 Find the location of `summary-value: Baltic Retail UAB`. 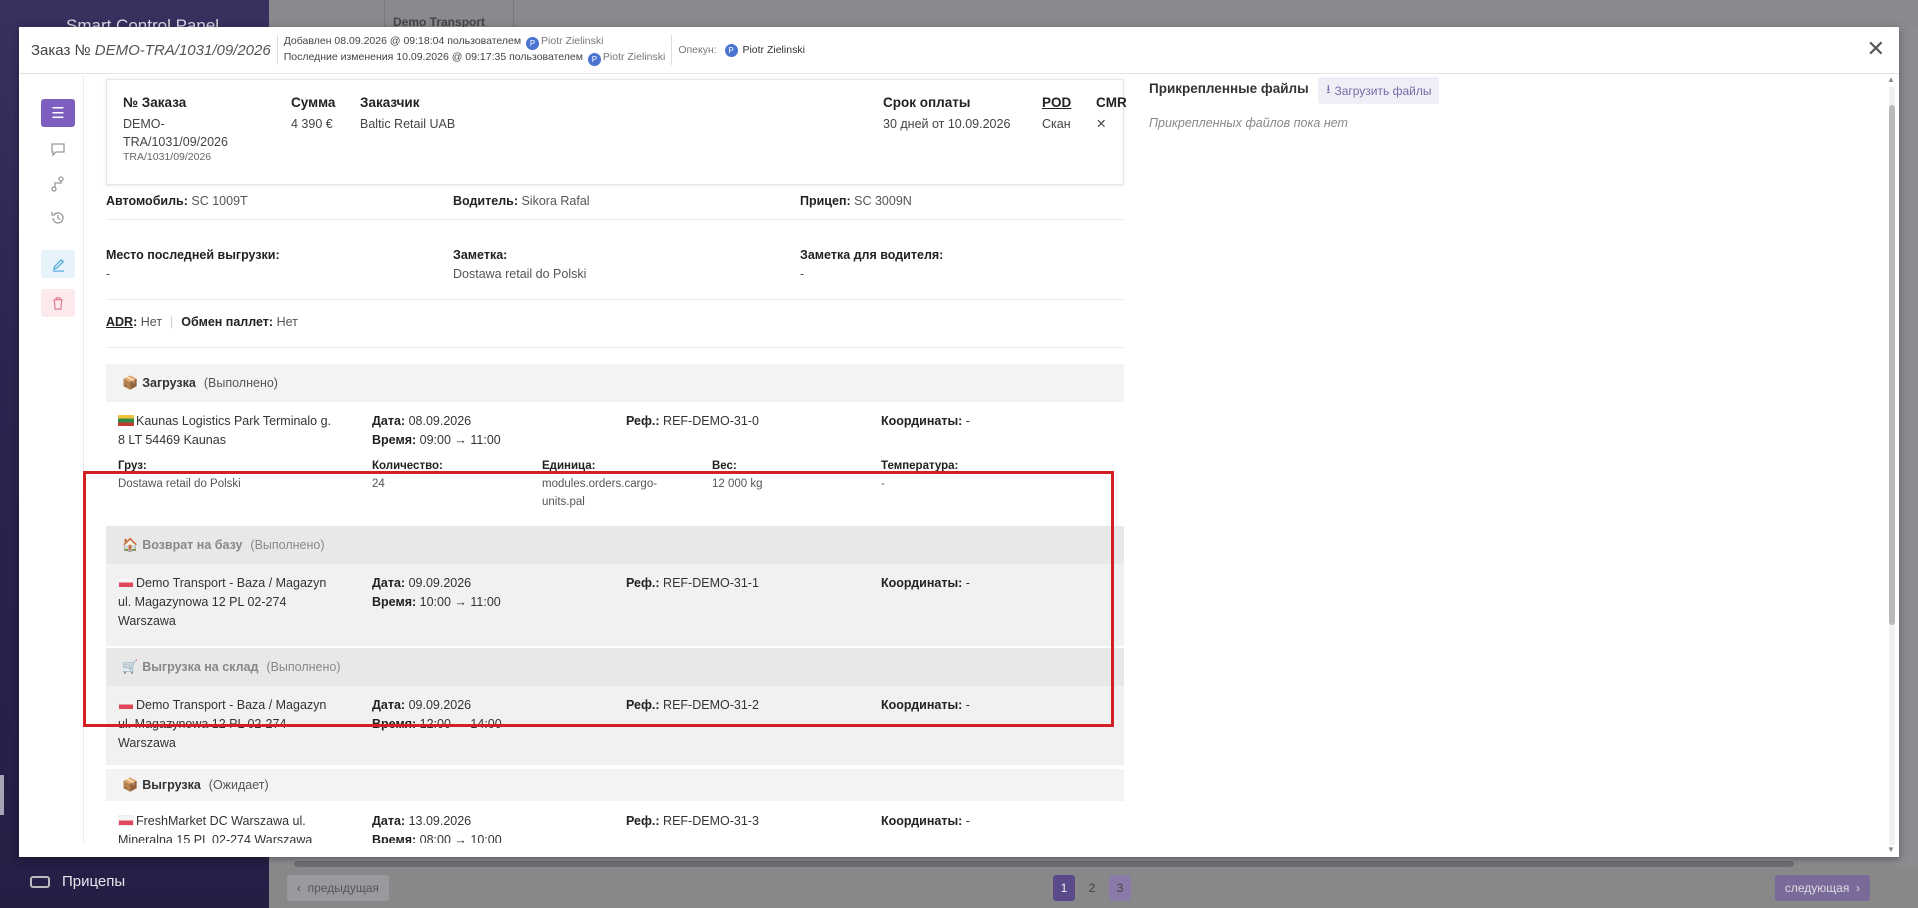

summary-value: Baltic Retail UAB is located at coordinates (407, 124).